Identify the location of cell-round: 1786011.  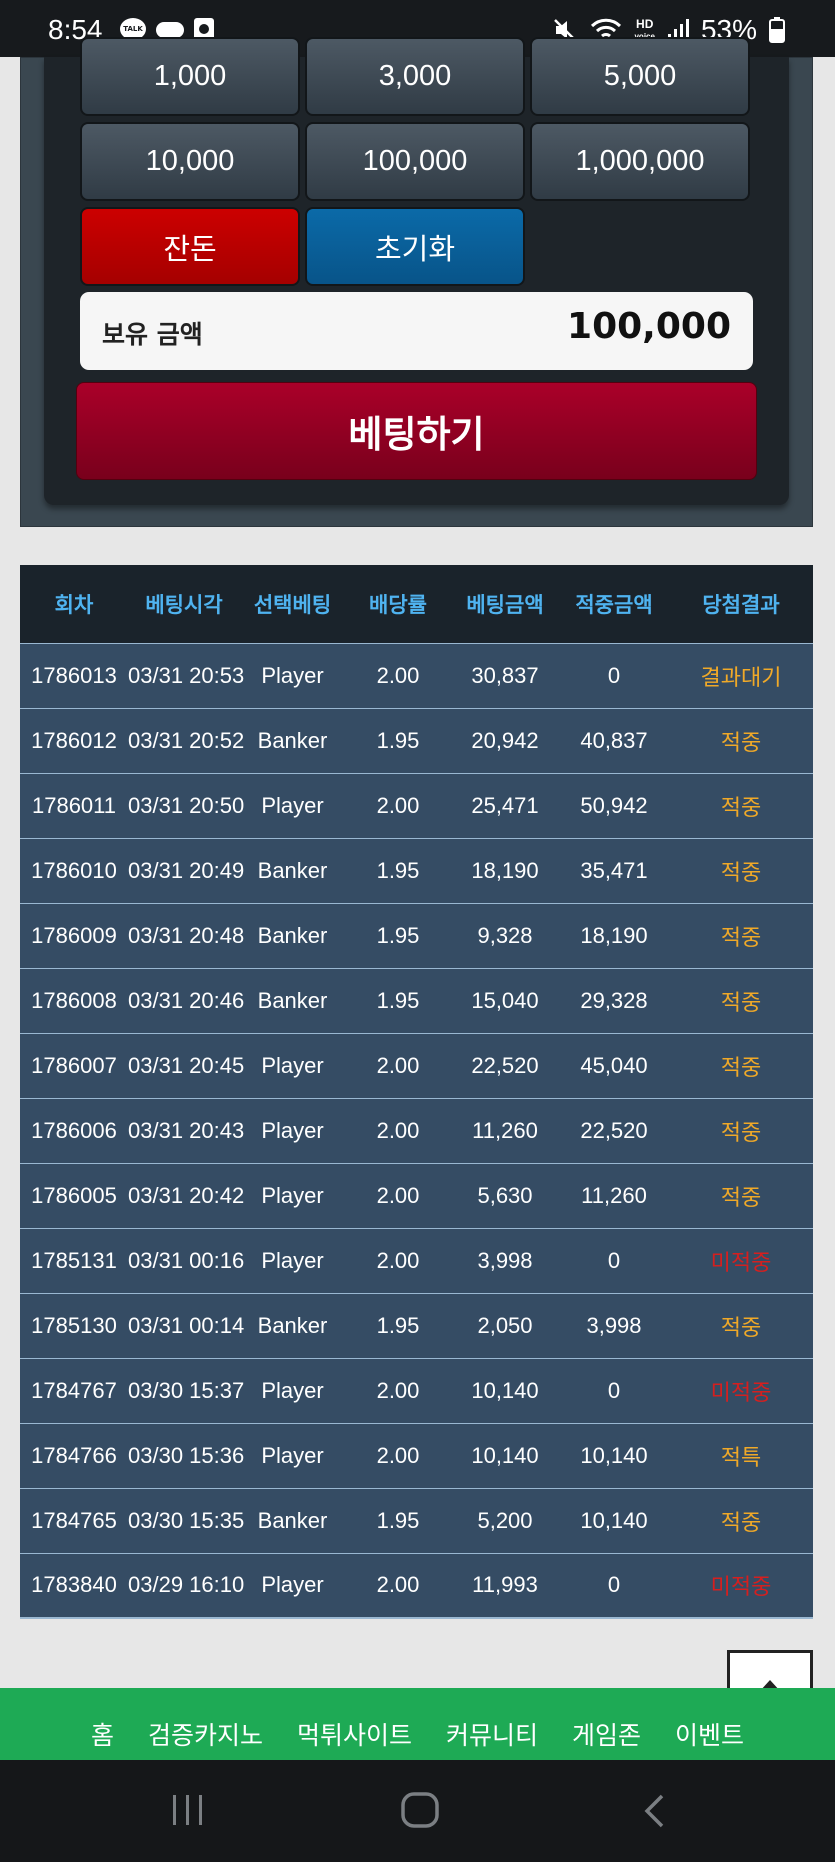
(74, 805).